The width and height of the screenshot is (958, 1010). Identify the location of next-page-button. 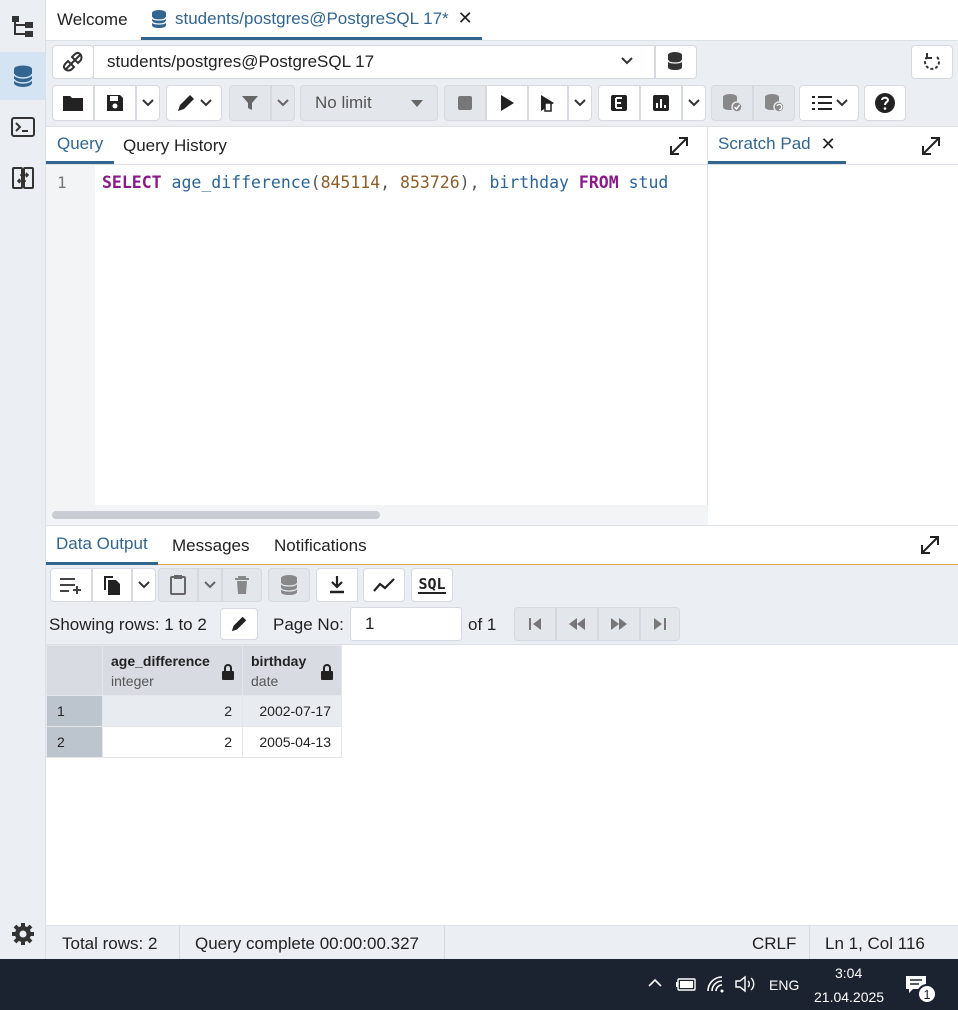
(619, 624).